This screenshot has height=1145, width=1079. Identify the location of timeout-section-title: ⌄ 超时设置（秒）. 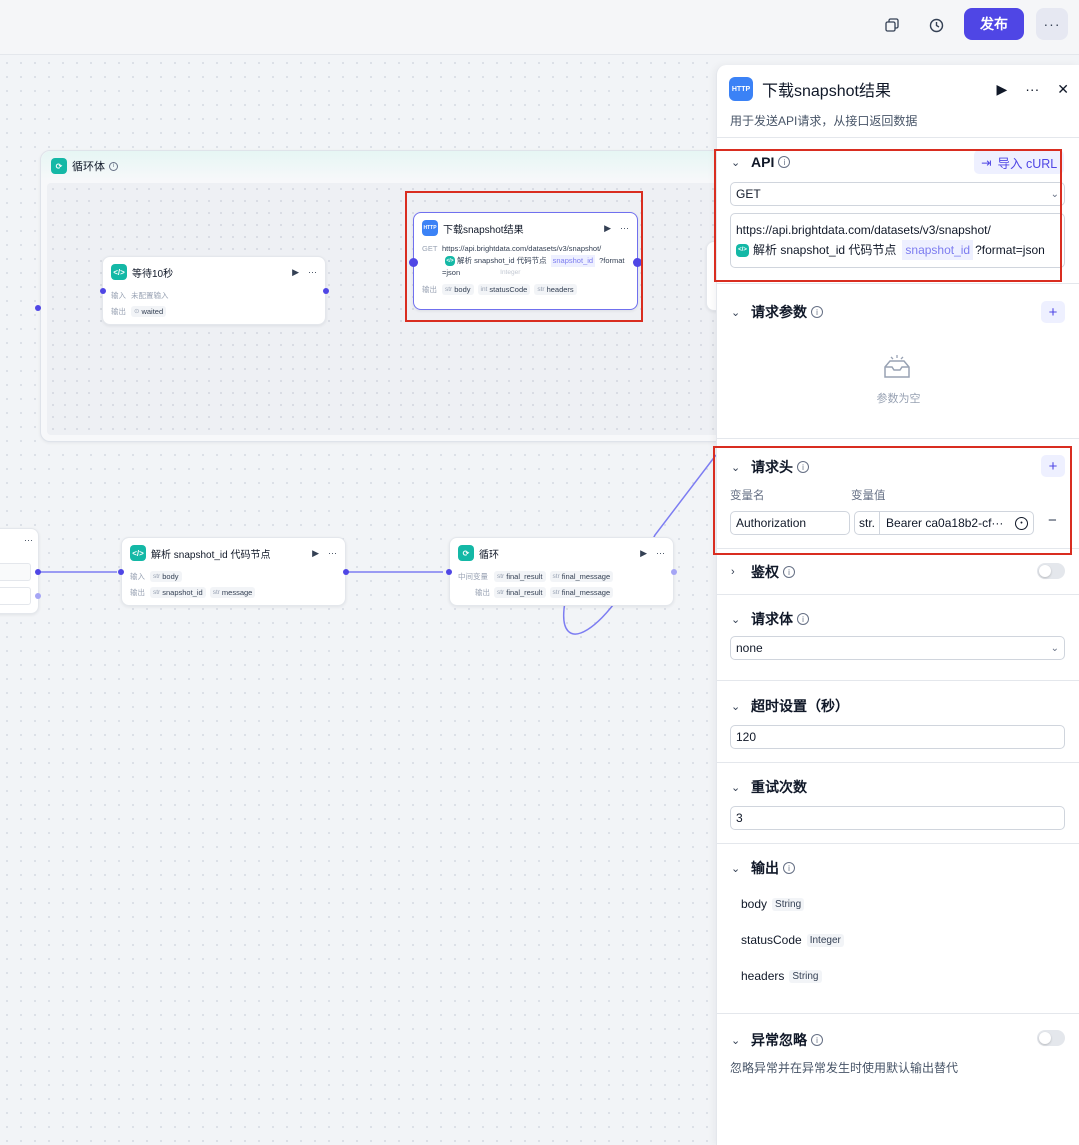
(790, 706).